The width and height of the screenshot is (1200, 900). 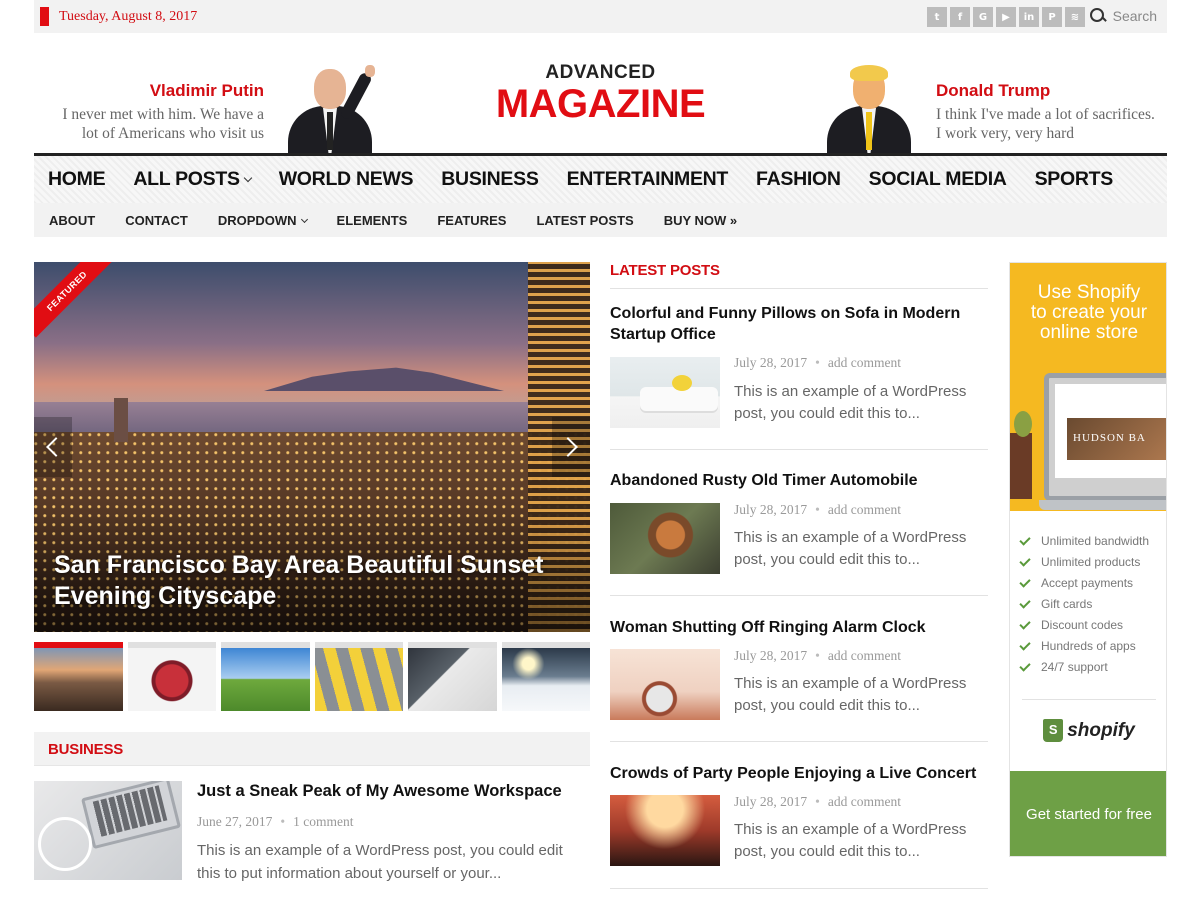 What do you see at coordinates (1088, 813) in the screenshot?
I see `ad-cta-button: Get started for free` at bounding box center [1088, 813].